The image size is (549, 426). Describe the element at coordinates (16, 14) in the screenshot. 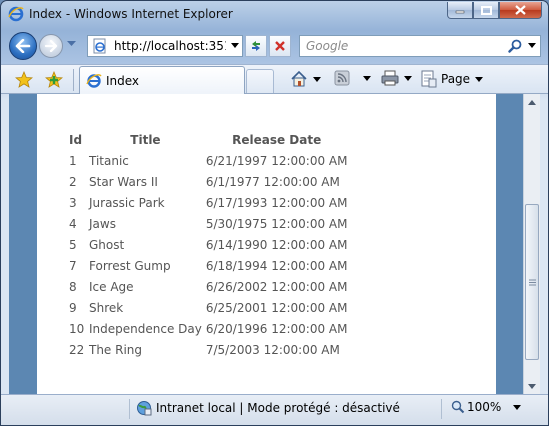

I see `ie-icon` at that location.